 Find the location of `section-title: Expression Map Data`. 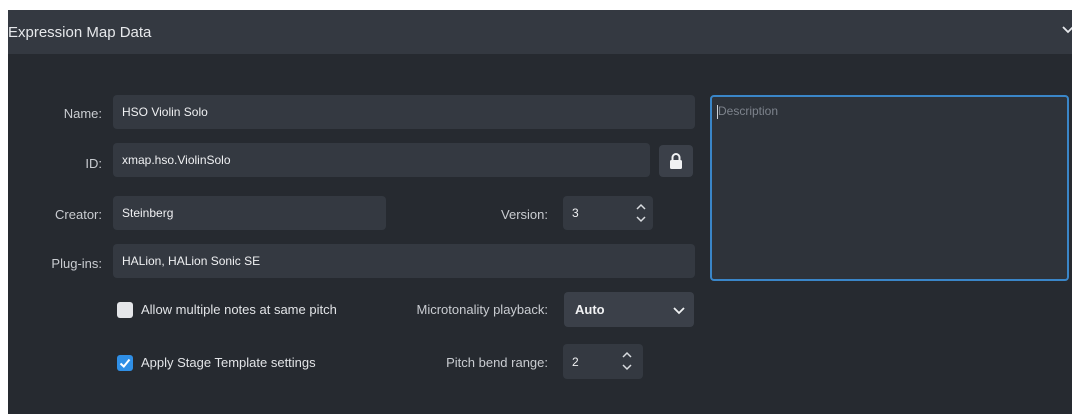

section-title: Expression Map Data is located at coordinates (80, 32).